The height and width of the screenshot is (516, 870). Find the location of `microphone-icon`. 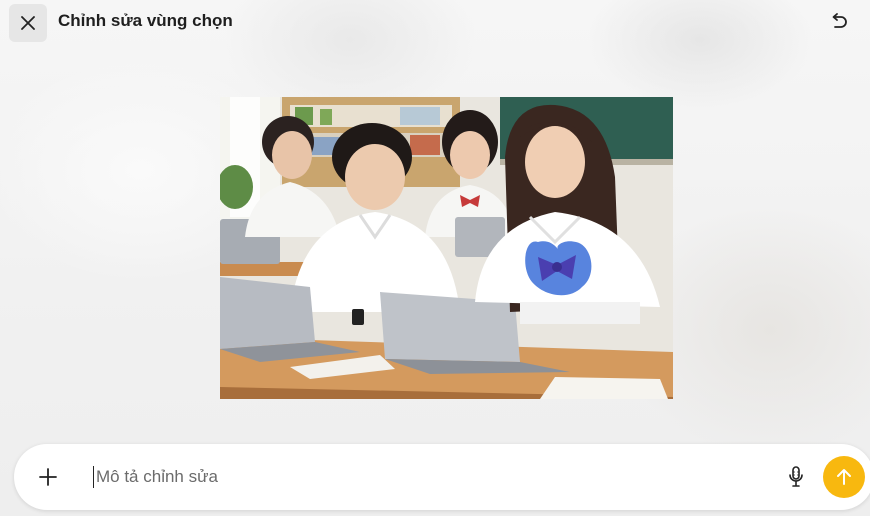

microphone-icon is located at coordinates (796, 476).